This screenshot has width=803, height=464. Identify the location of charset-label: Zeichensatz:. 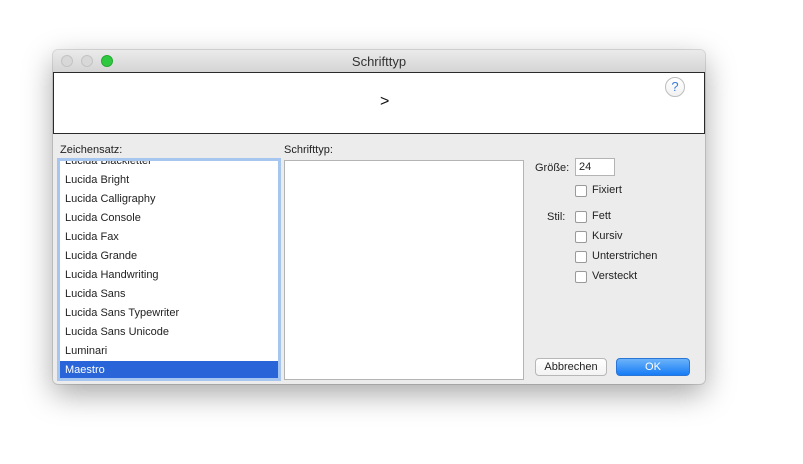
(91, 150).